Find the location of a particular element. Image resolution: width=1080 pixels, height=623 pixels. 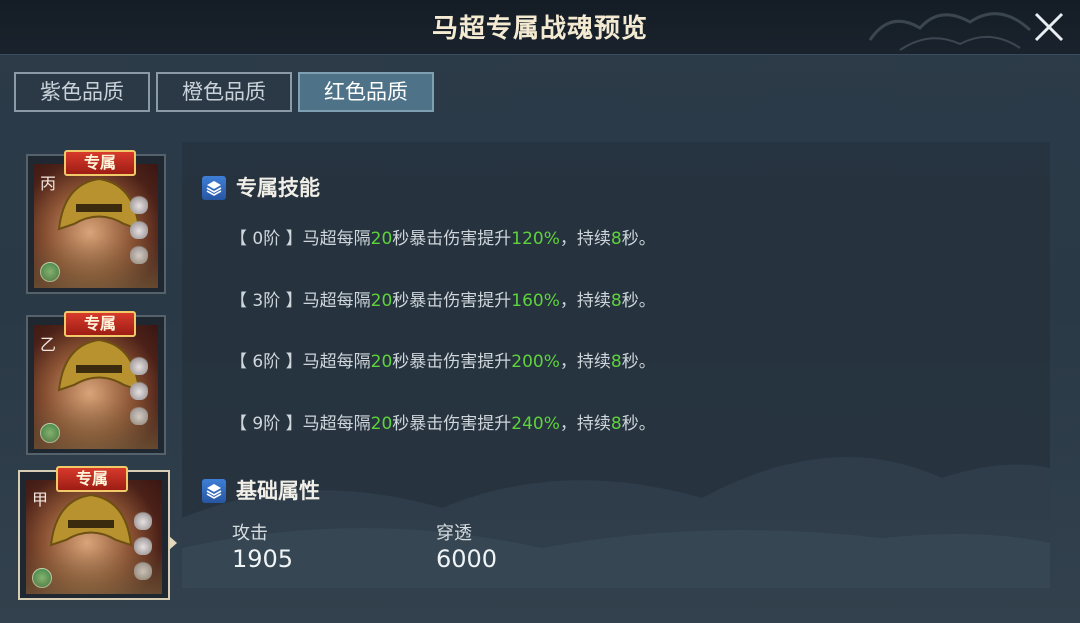

skill-line: 【 9阶 】马超每隔20秒暴击伤害提升240%，持续8秒。 is located at coordinates (443, 421).